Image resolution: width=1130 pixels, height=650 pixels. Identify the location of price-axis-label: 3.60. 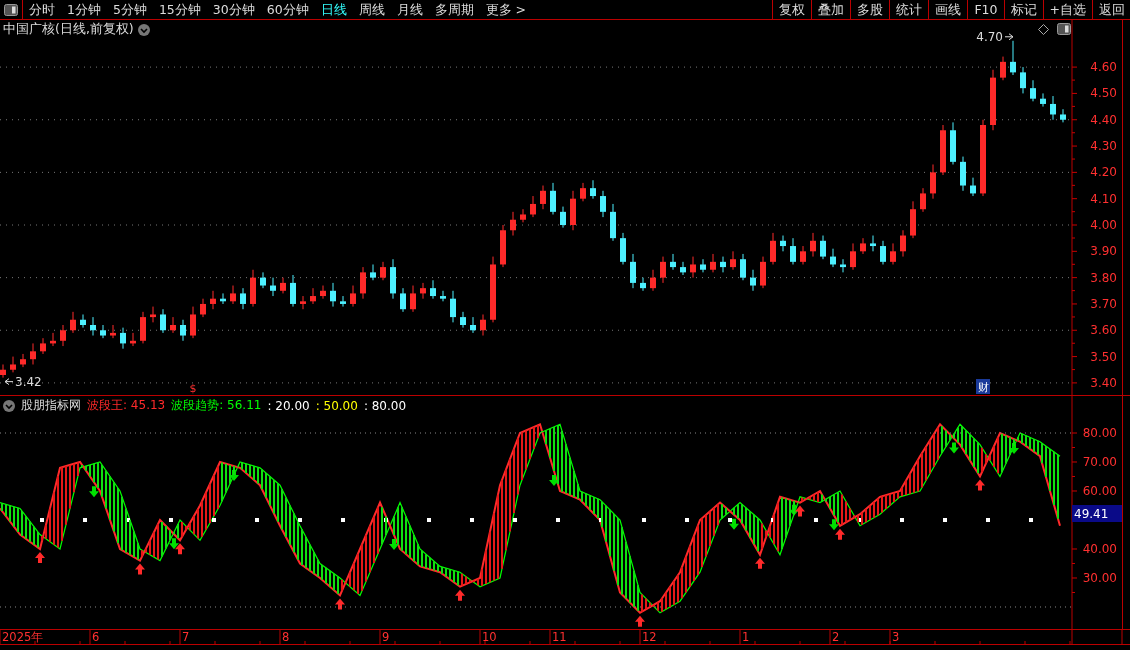
(1103, 330).